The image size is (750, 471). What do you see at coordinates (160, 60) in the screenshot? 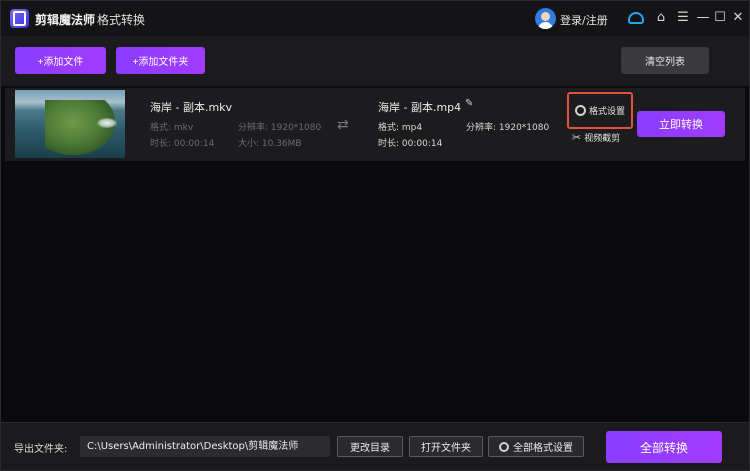
I see `add-folder-button: +添加文件夹` at bounding box center [160, 60].